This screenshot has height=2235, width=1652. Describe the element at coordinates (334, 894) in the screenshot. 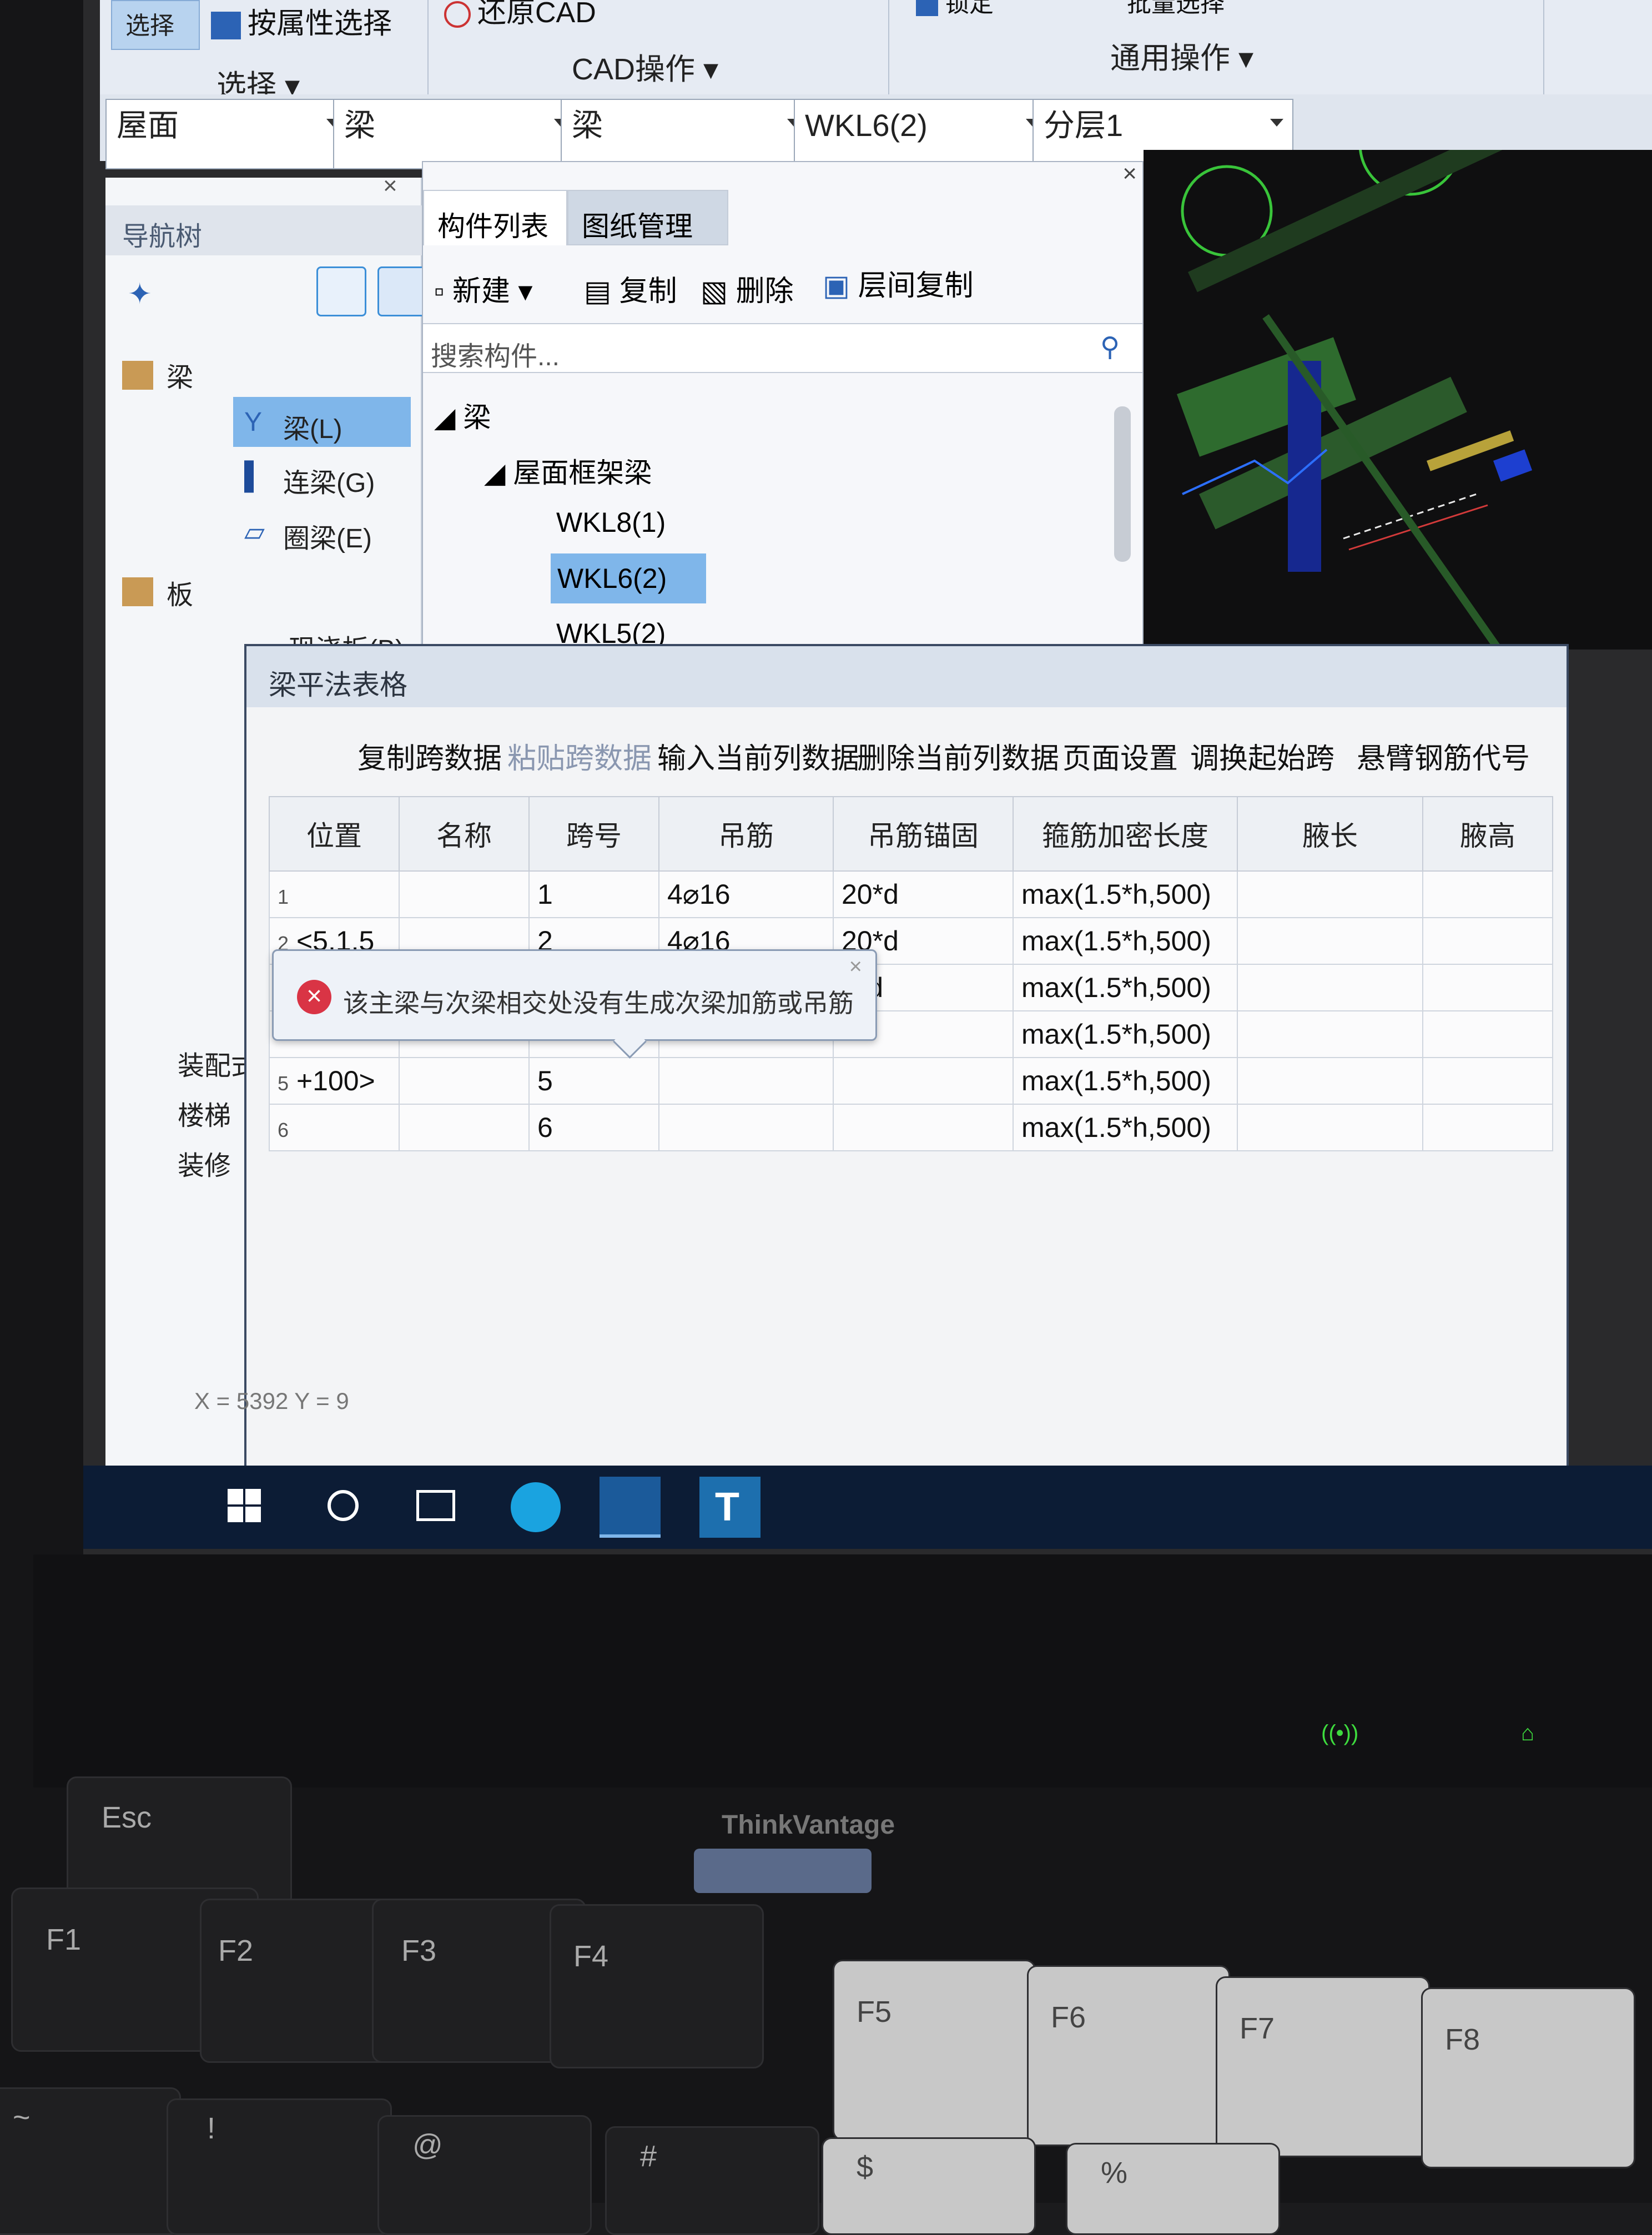

I see `cell-pos: 1` at that location.